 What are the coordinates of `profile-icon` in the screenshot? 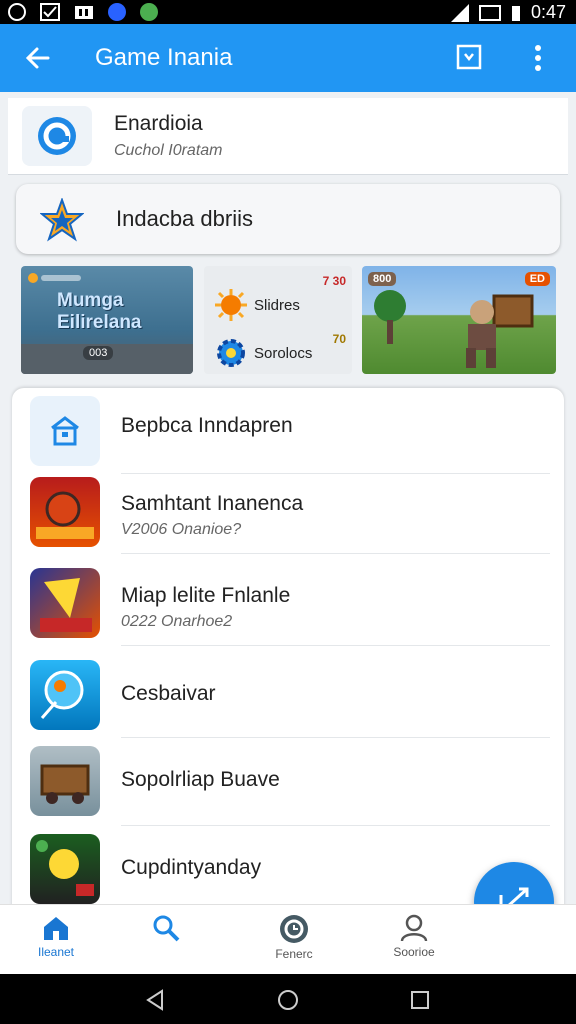 It's located at (414, 928).